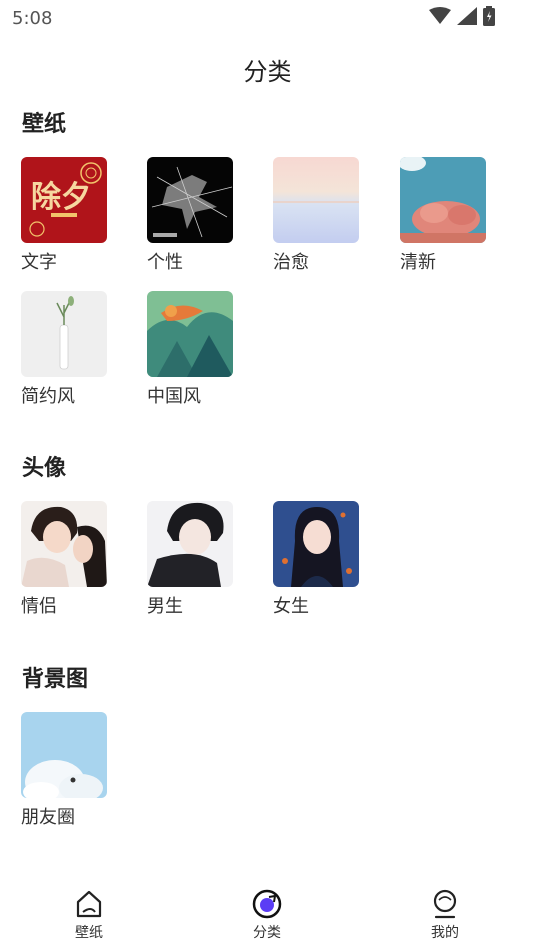 This screenshot has height=951, width=535. Describe the element at coordinates (190, 200) in the screenshot. I see `thumbnail-personality` at that location.